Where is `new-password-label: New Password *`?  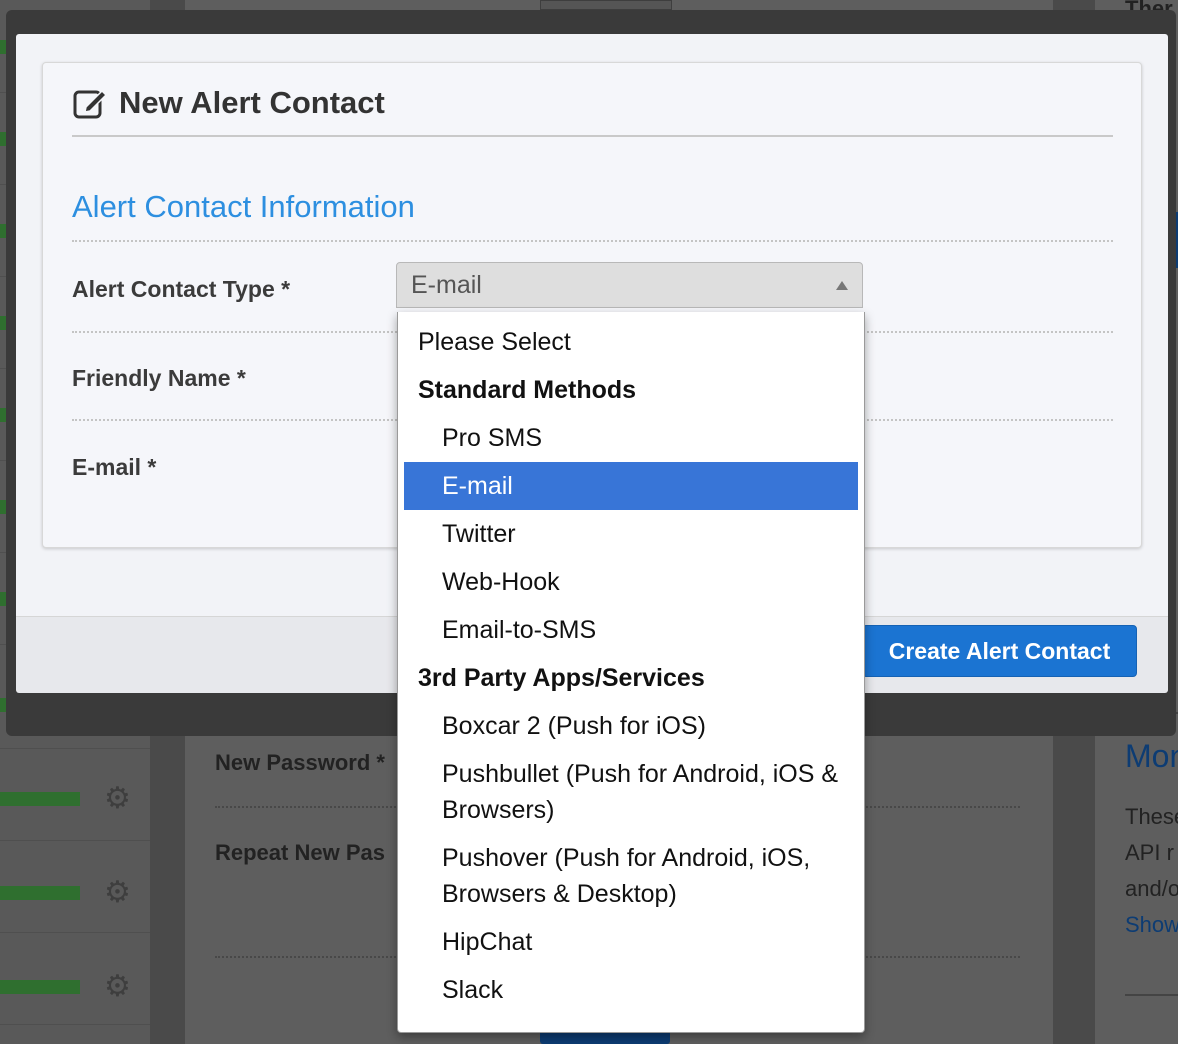 new-password-label: New Password * is located at coordinates (300, 762).